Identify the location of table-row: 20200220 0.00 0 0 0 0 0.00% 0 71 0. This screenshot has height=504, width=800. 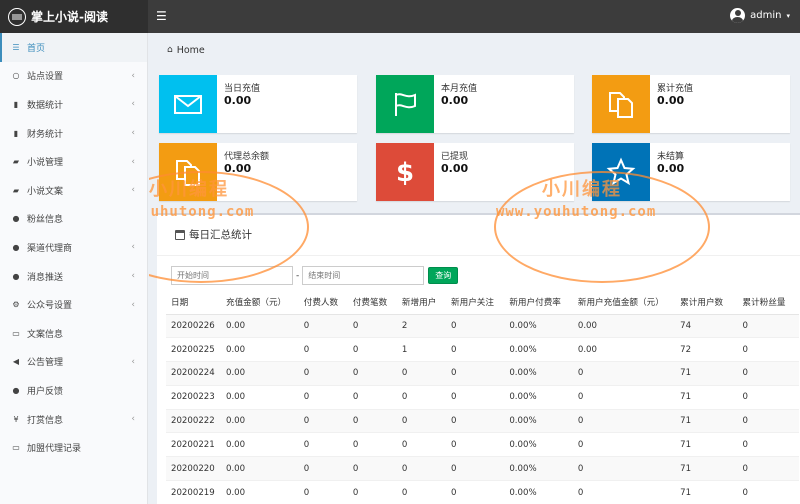
(482, 468).